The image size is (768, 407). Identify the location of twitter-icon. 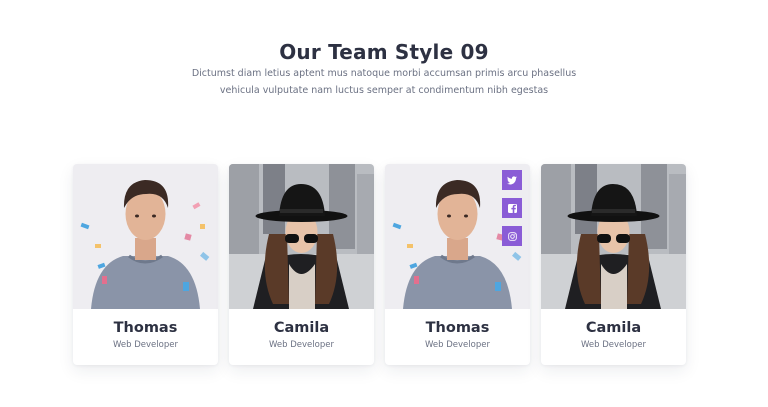
(512, 179).